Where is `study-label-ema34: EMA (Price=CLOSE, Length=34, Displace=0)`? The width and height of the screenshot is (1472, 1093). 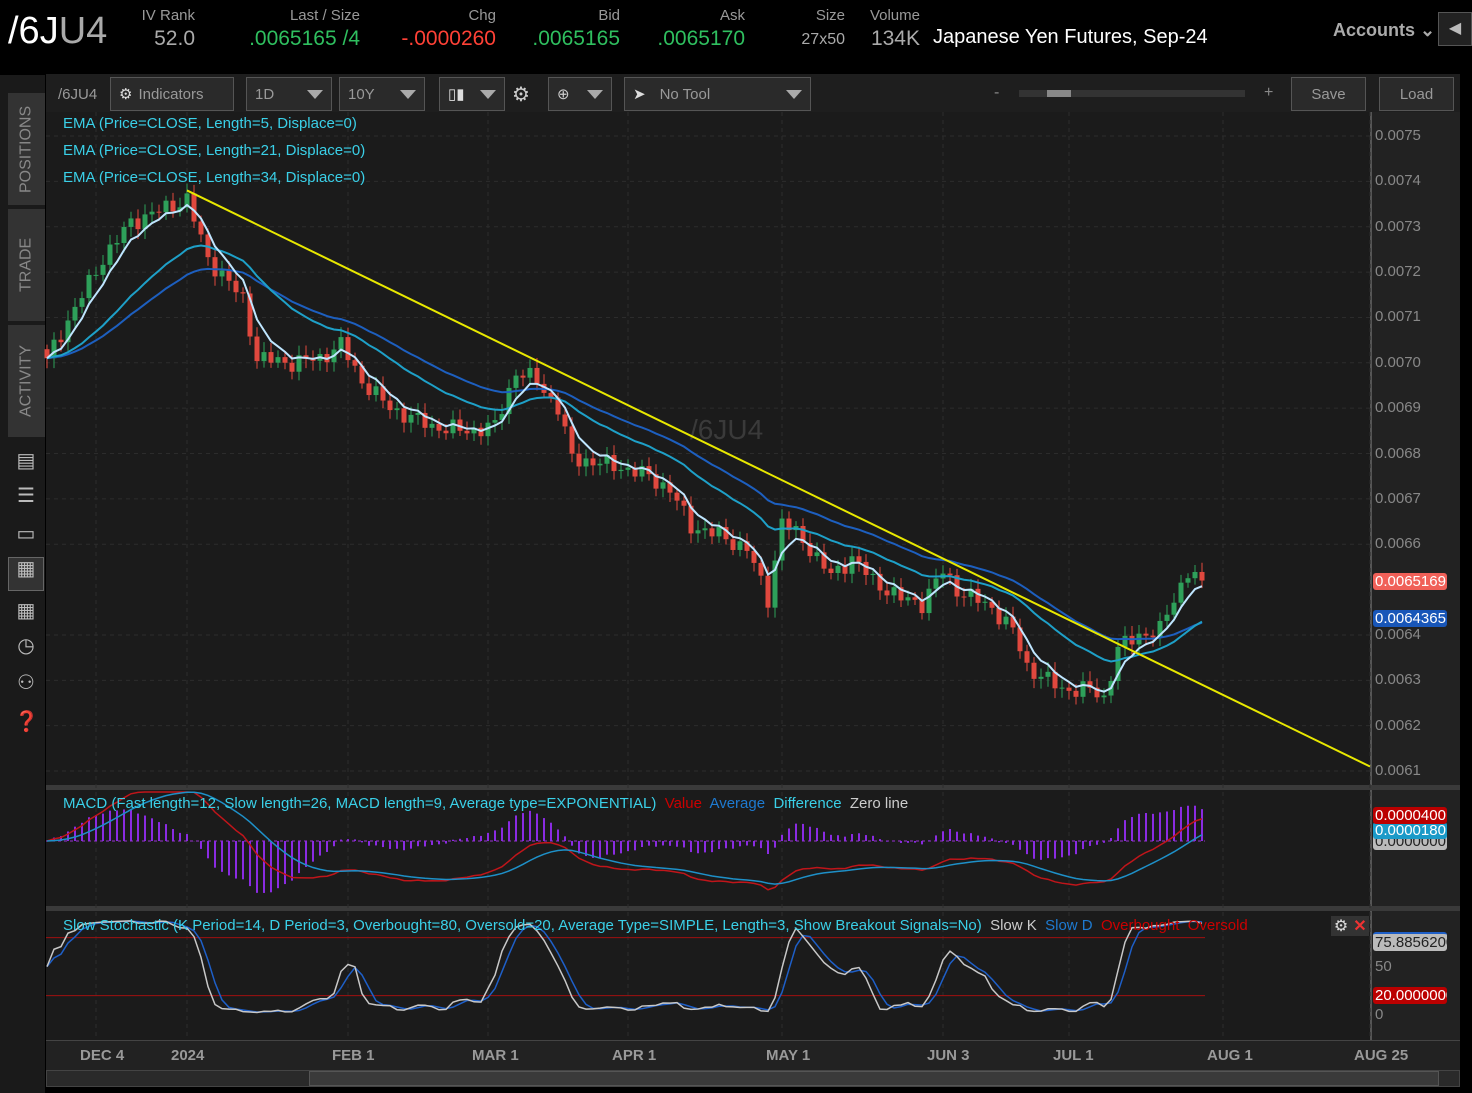
study-label-ema34: EMA (Price=CLOSE, Length=34, Displace=0) is located at coordinates (214, 177).